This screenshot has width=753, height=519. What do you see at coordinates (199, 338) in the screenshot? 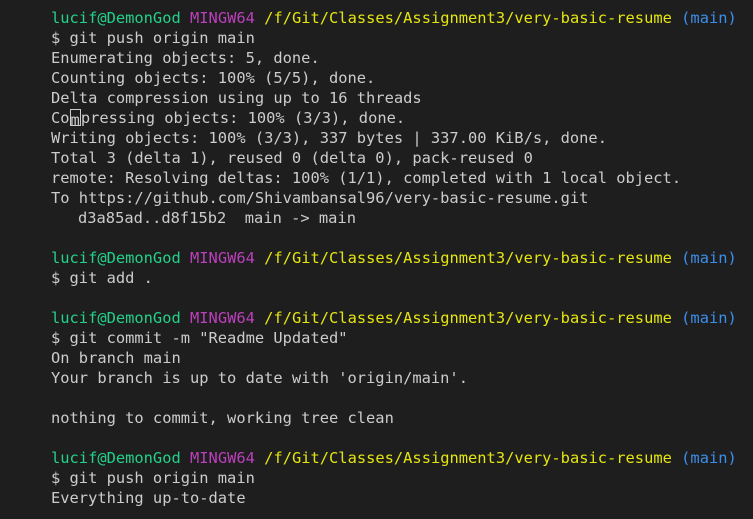
I see `command-line: $ git commit -m "Readme Updated"` at bounding box center [199, 338].